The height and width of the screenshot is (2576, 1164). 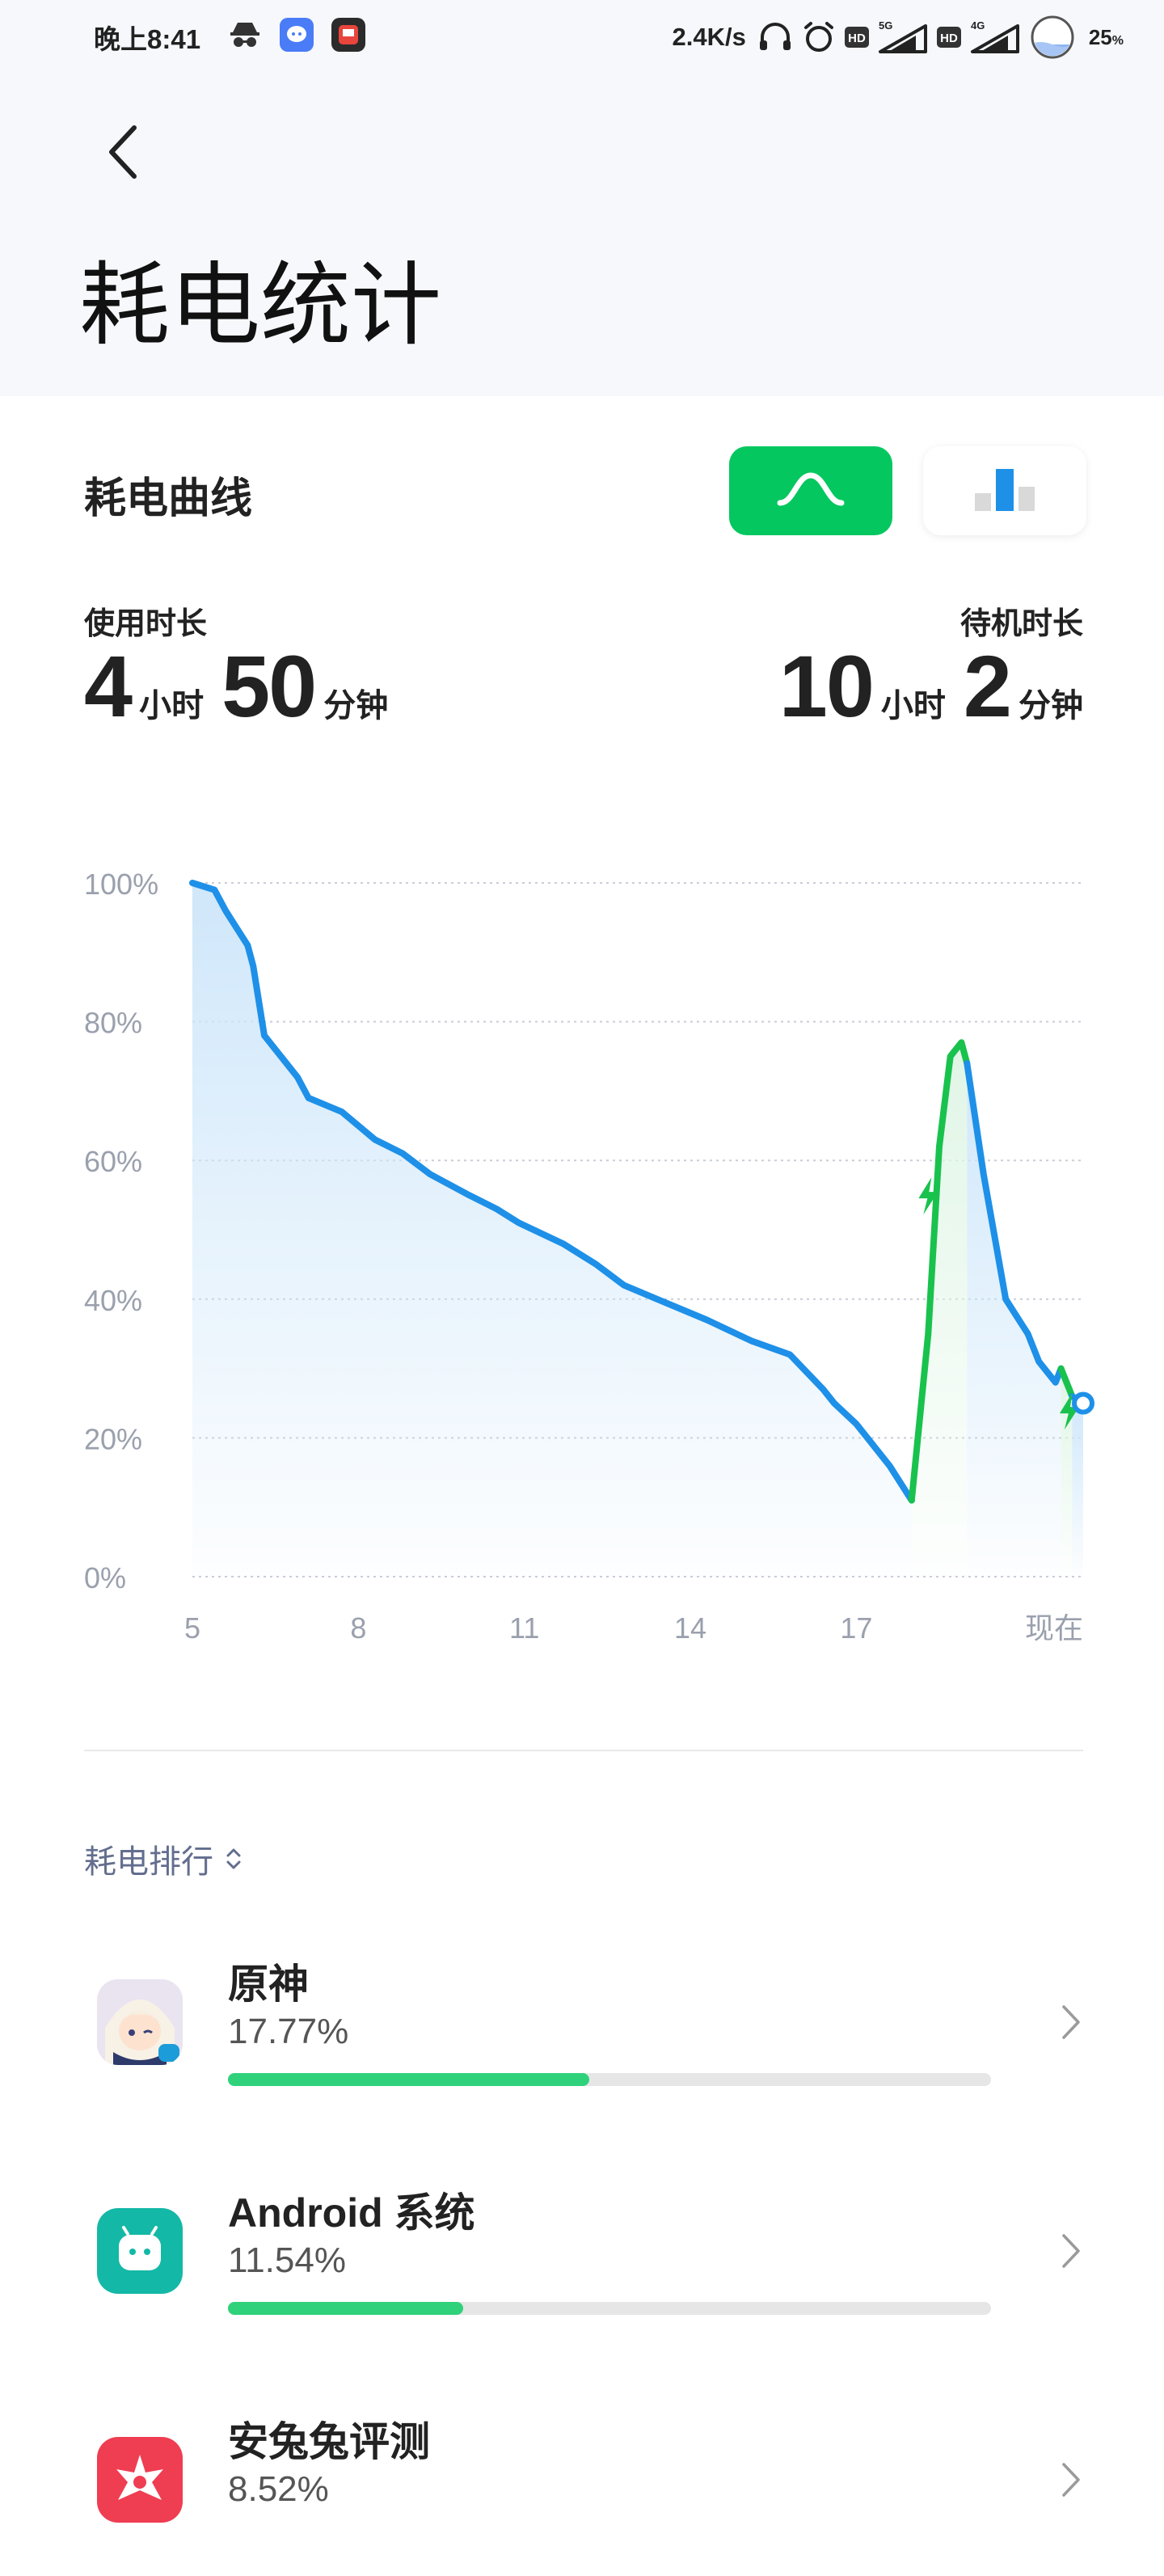 What do you see at coordinates (113, 1161) in the screenshot?
I see `y-tick-label: 60%` at bounding box center [113, 1161].